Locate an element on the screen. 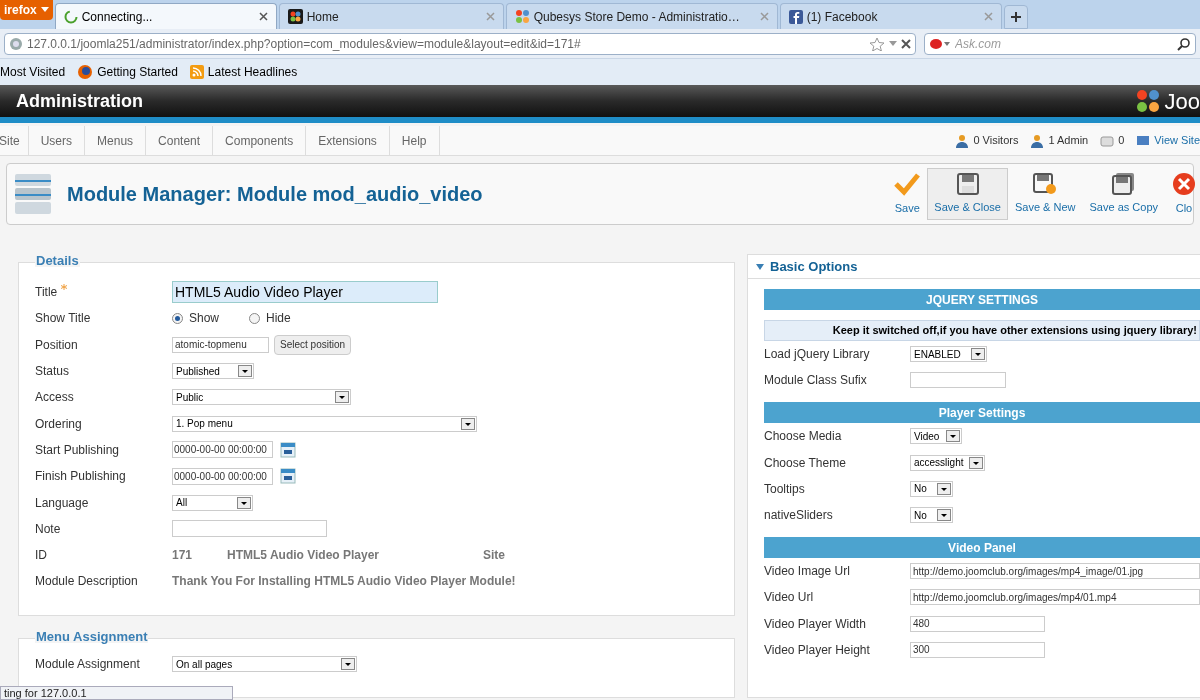 The image size is (1200, 700). view-site-link: View Site is located at coordinates (1168, 140).